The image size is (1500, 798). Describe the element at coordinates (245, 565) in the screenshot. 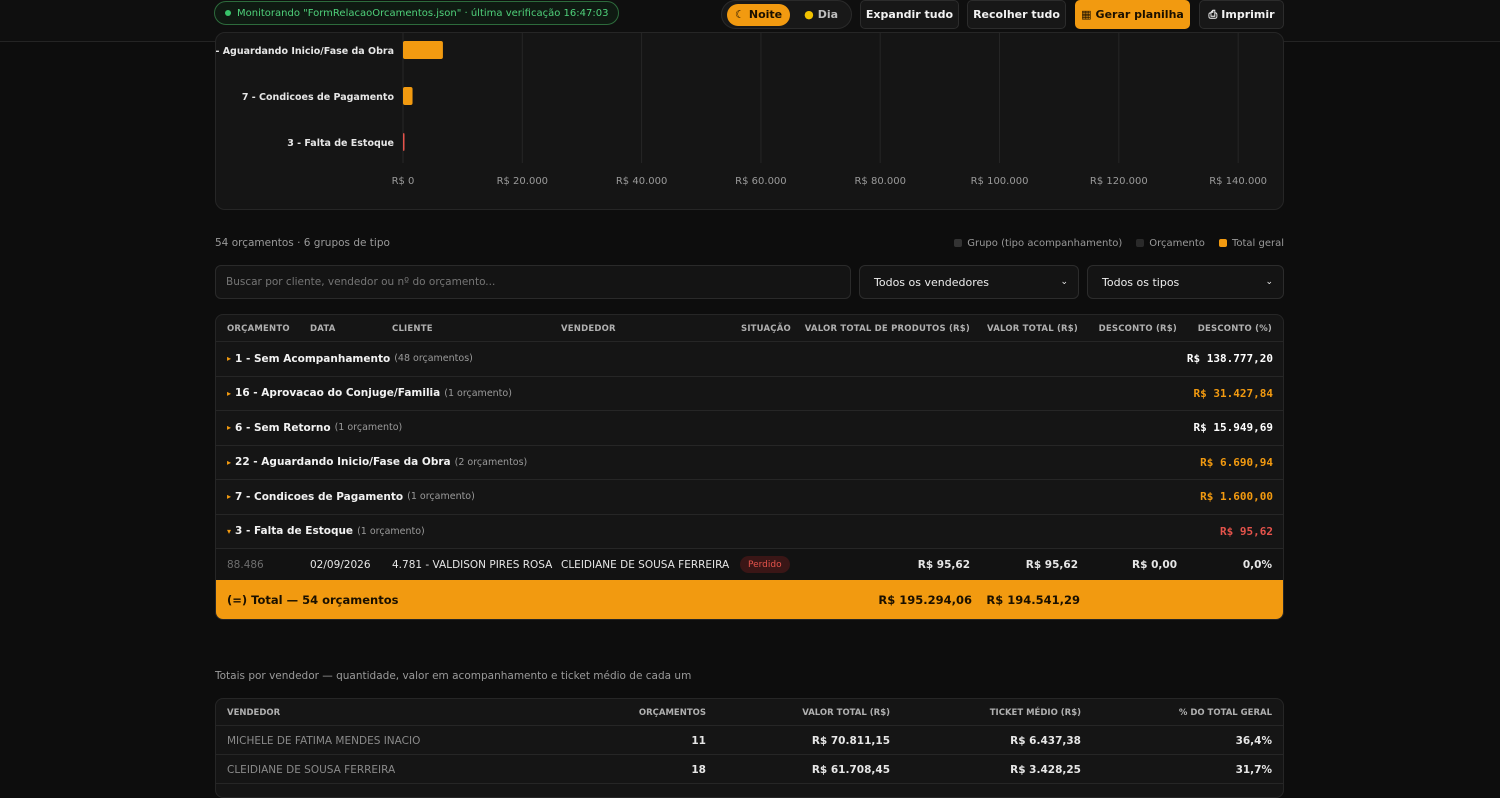

I see `budget-number: 88.486` at that location.